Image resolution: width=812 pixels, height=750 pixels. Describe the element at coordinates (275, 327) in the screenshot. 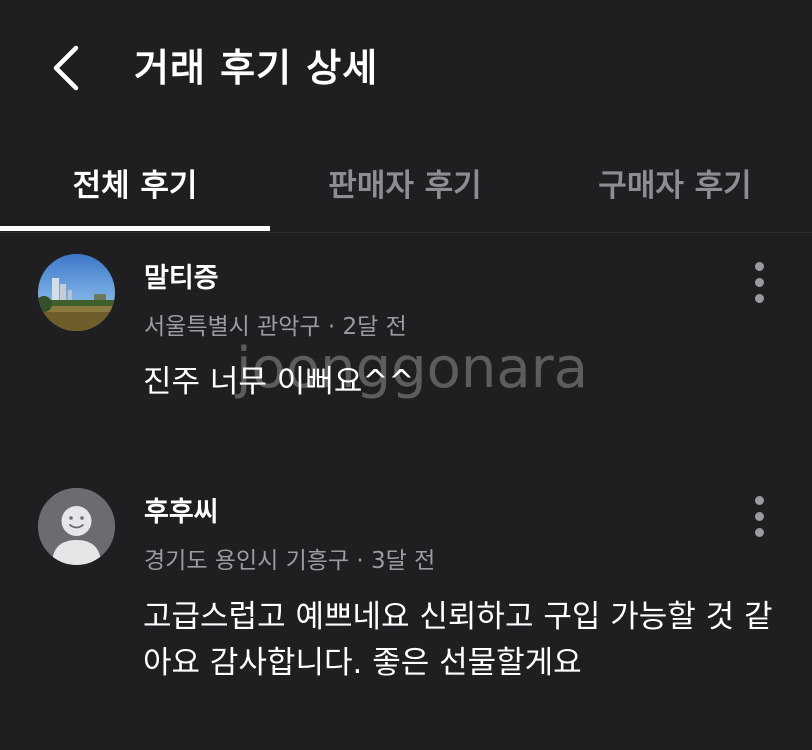

I see `review-meta: 서울특별시 관악구 · 2달 전` at that location.